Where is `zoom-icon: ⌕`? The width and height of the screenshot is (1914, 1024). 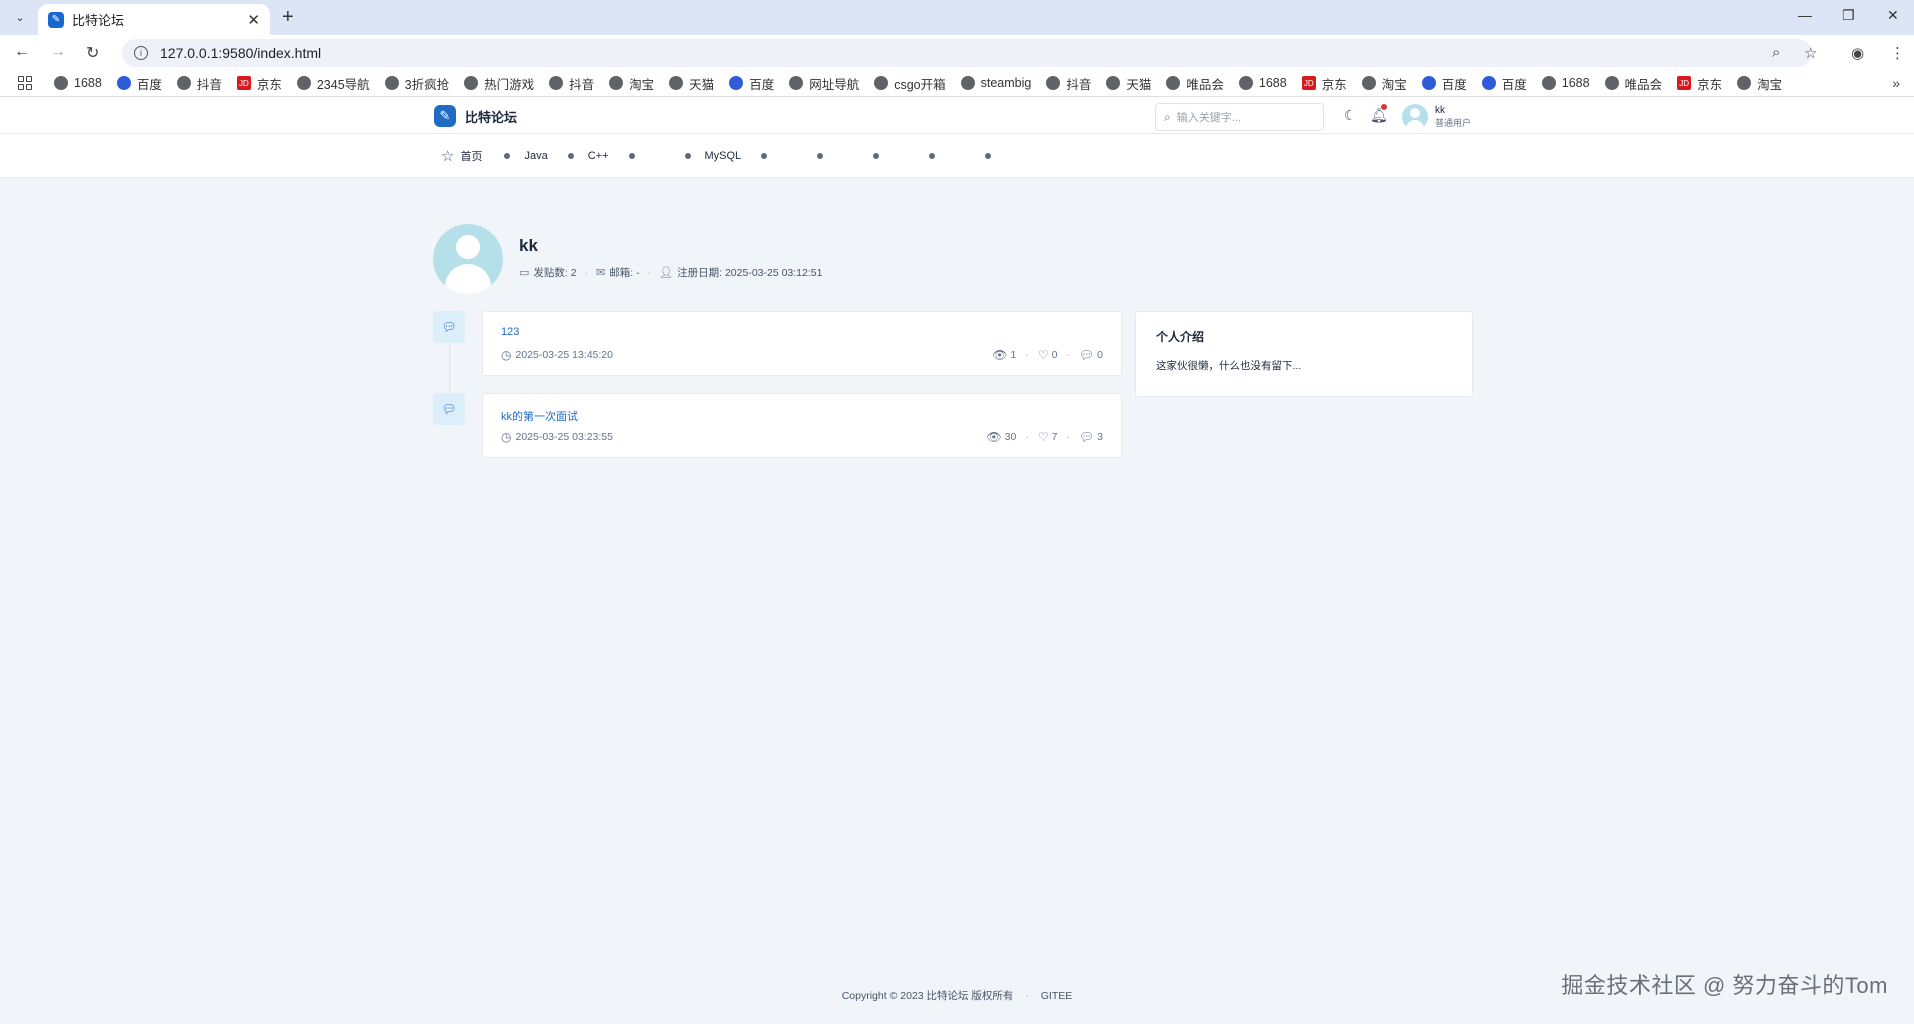 zoom-icon: ⌕ is located at coordinates (1776, 52).